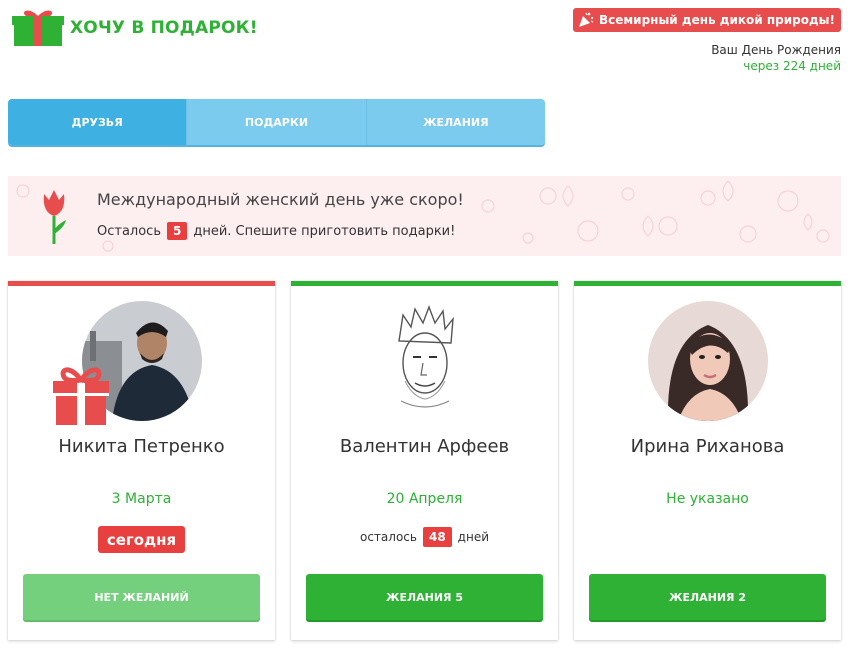 The image size is (849, 657). What do you see at coordinates (177, 231) in the screenshot?
I see `days-count-badge: 5` at bounding box center [177, 231].